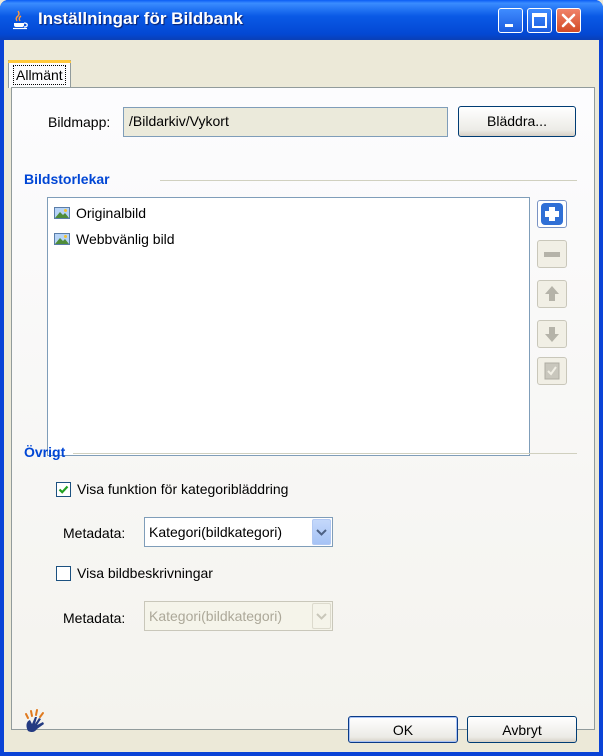  Describe the element at coordinates (510, 20) in the screenshot. I see `minimize-button` at that location.